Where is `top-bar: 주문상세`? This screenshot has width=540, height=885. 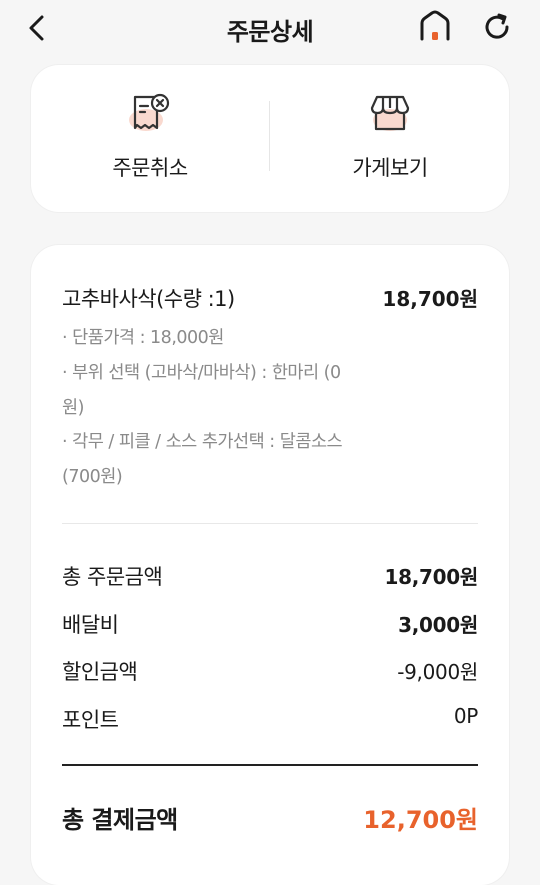 top-bar: 주문상세 is located at coordinates (270, 29).